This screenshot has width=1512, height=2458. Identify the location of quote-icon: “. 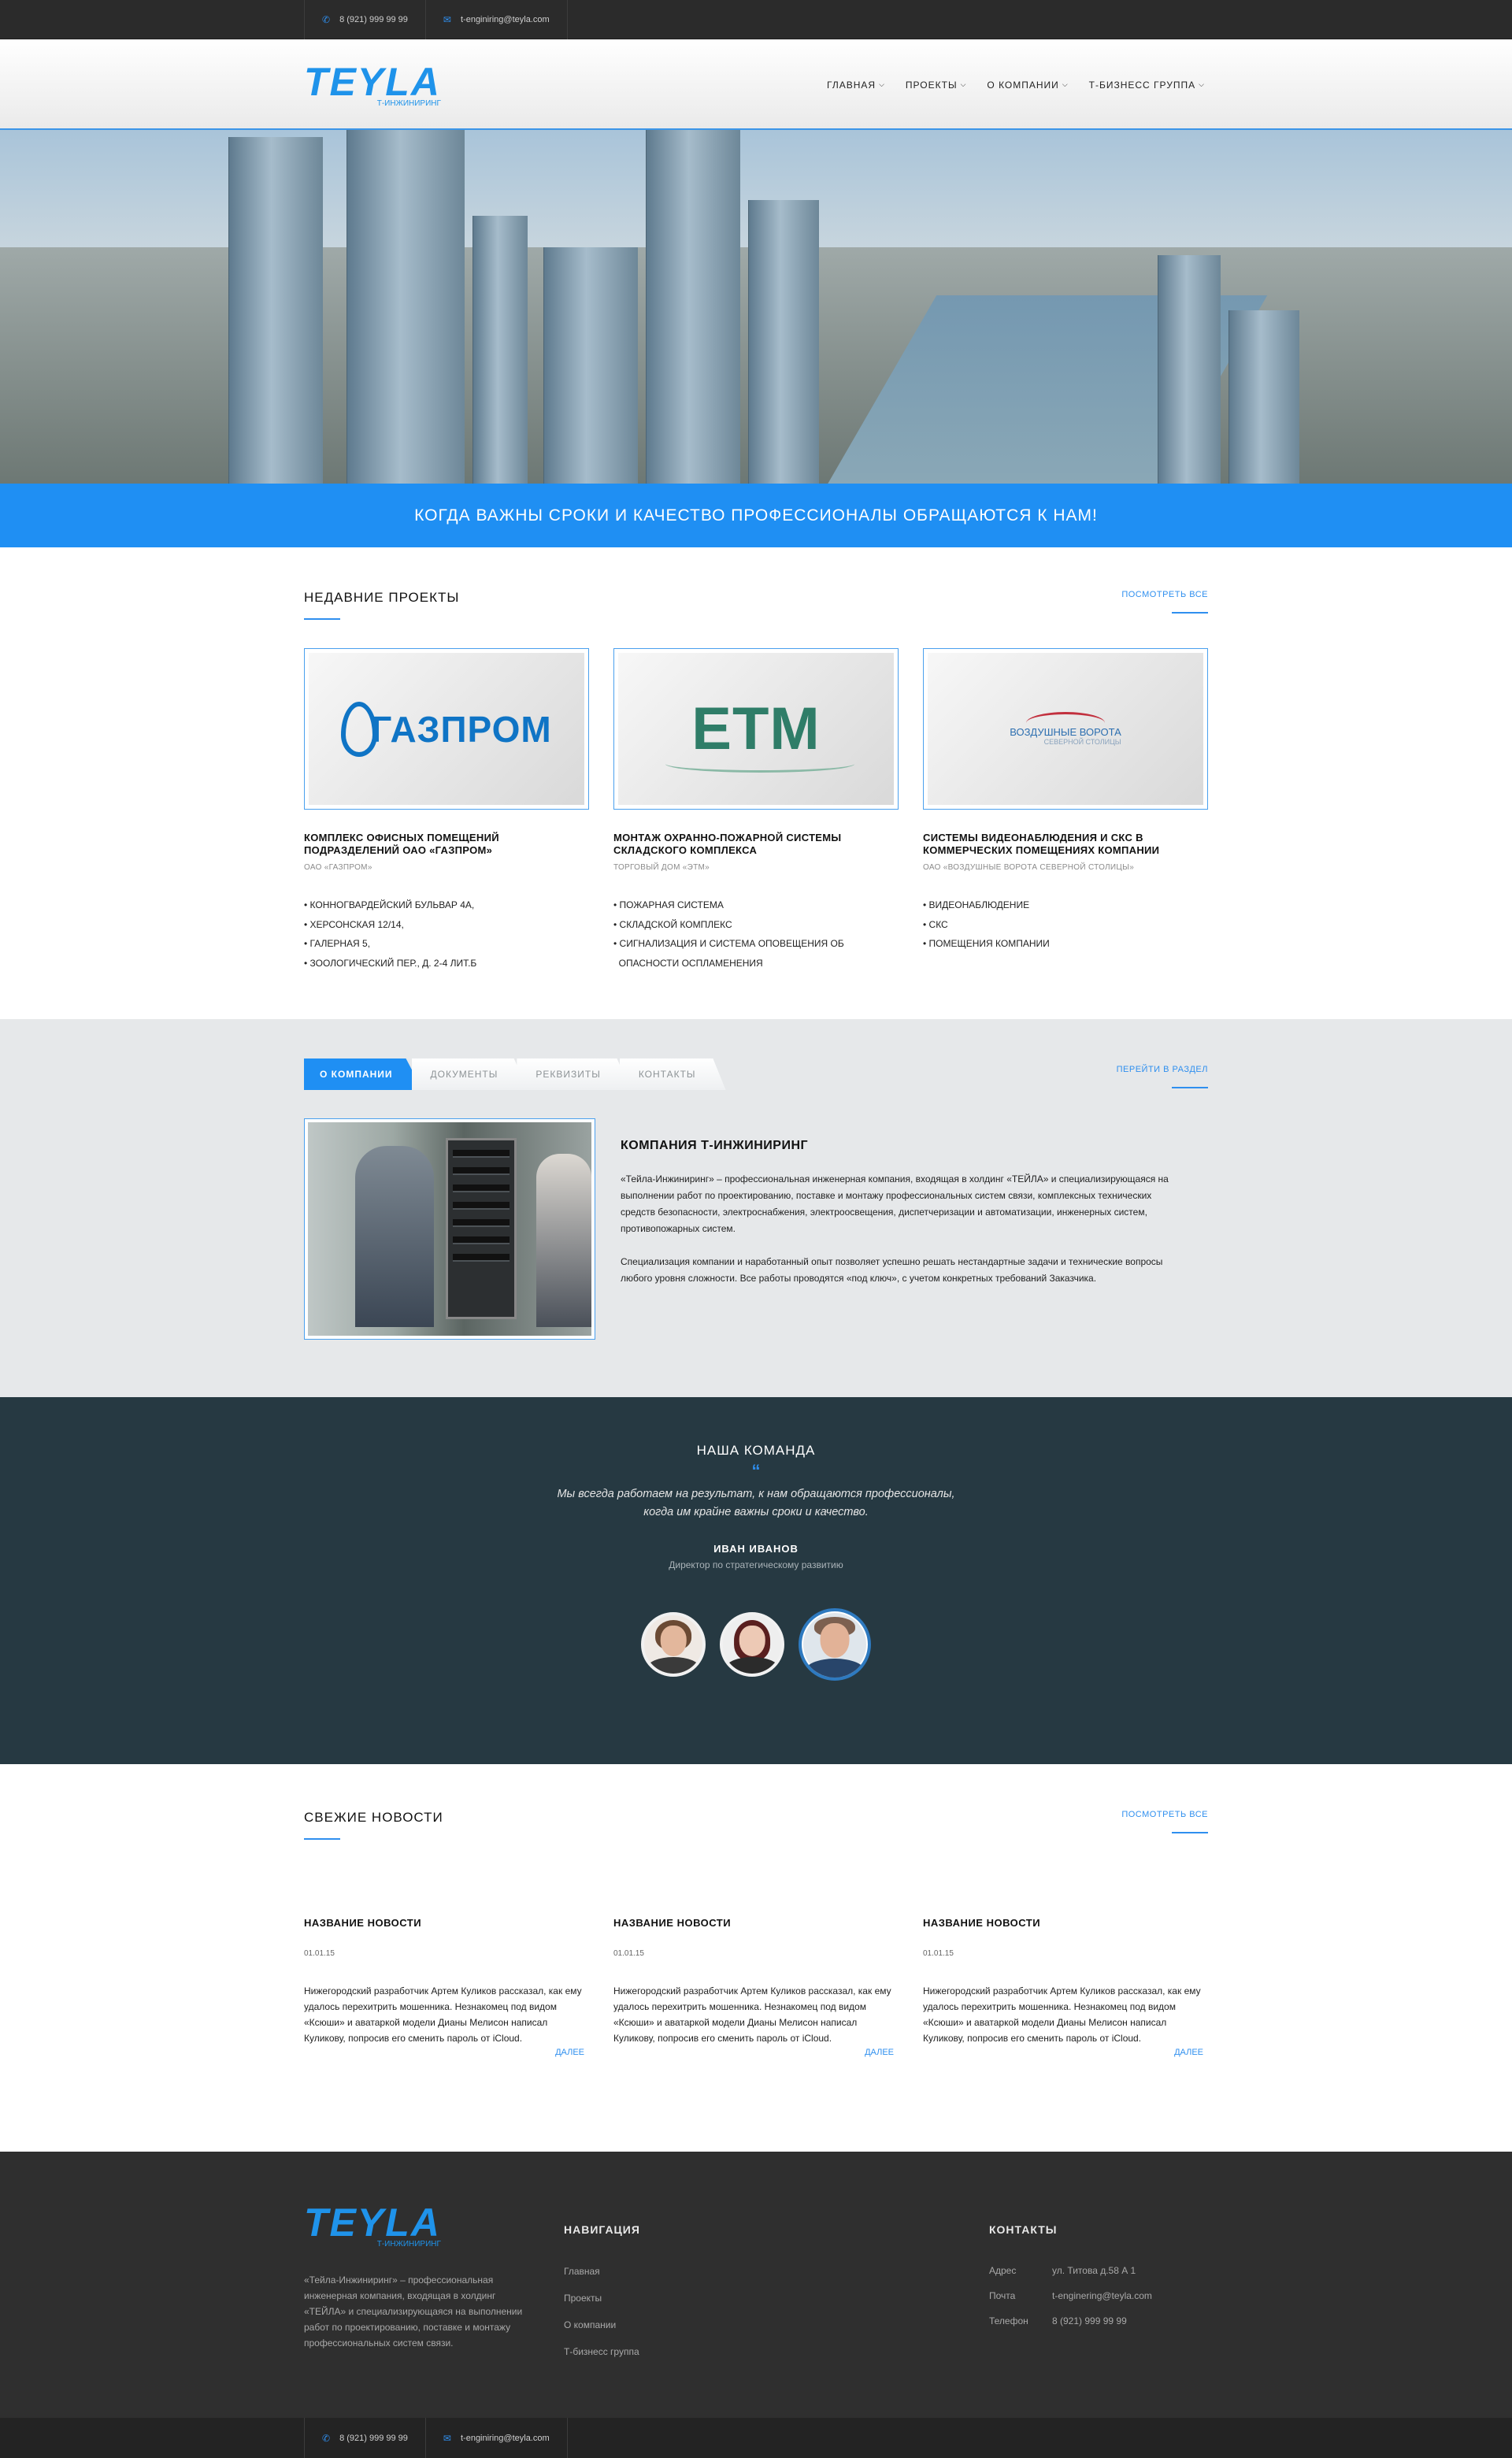
(756, 1471).